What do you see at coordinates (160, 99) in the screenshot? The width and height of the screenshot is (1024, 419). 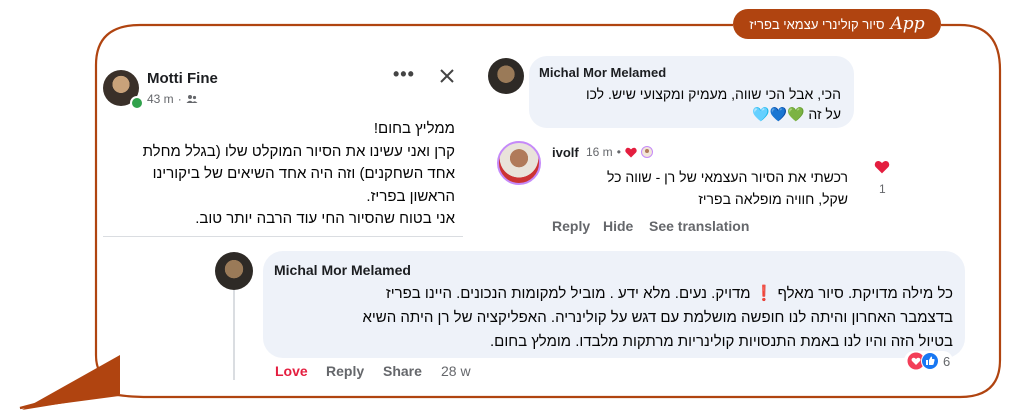 I see `post-time: 43 m` at bounding box center [160, 99].